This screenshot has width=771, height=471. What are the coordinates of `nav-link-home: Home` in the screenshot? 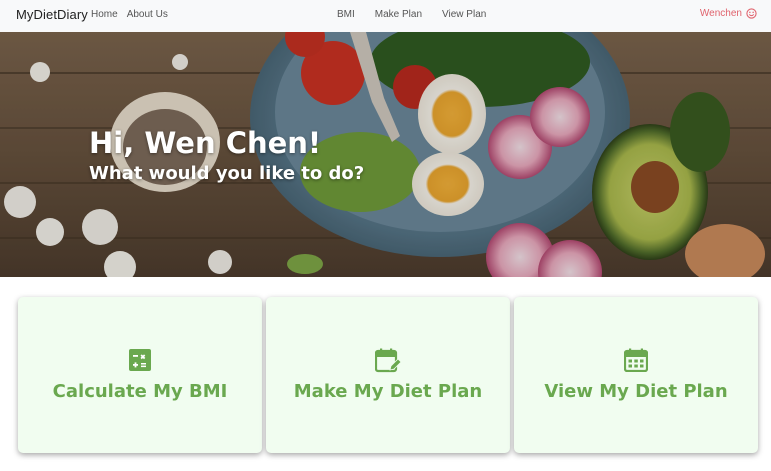 It's located at (104, 14).